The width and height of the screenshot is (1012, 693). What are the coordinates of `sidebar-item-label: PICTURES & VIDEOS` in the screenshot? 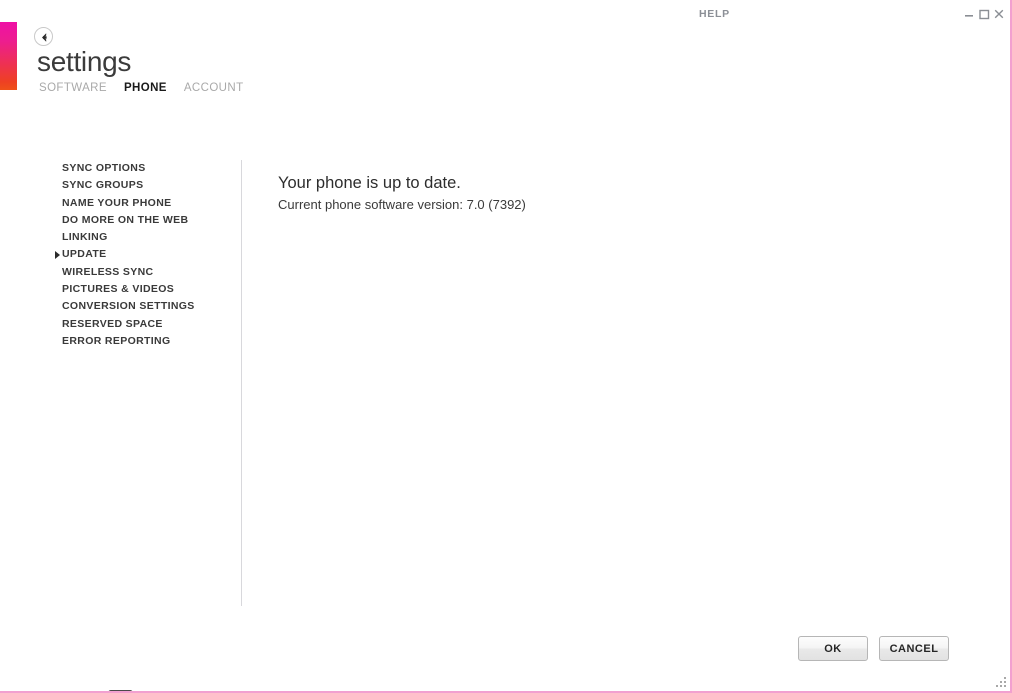 It's located at (118, 289).